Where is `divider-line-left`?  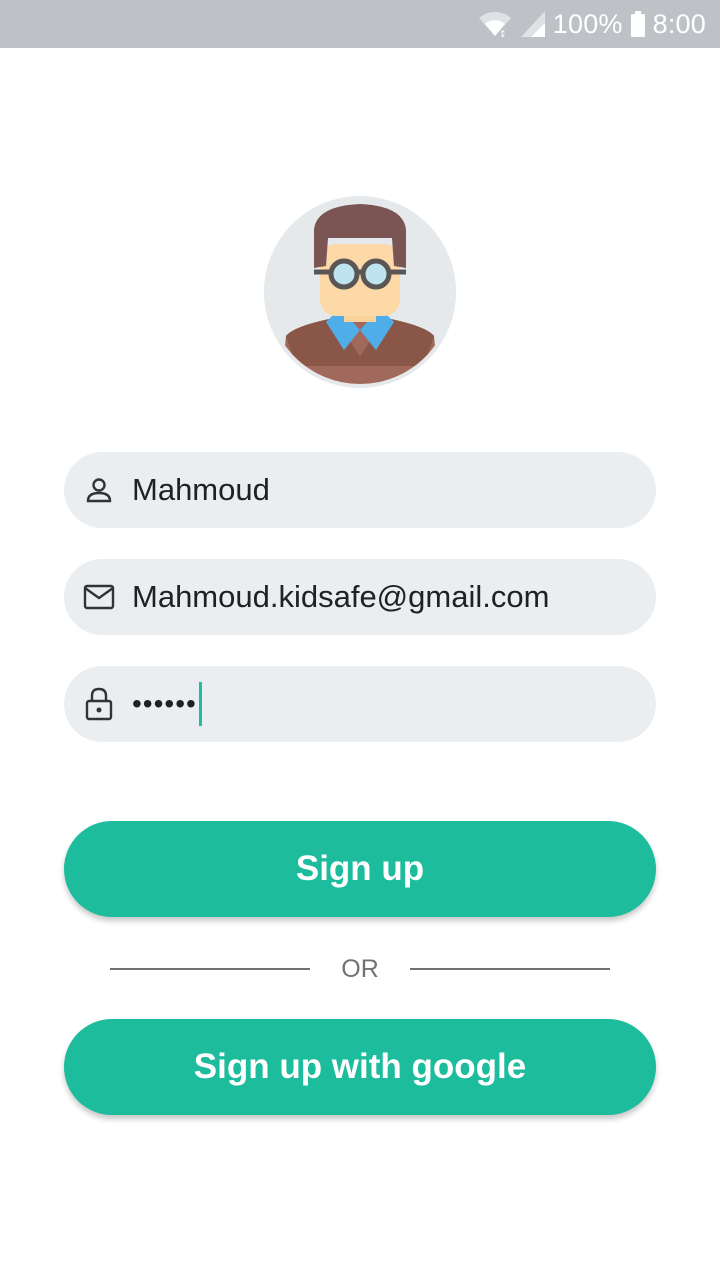 divider-line-left is located at coordinates (210, 969).